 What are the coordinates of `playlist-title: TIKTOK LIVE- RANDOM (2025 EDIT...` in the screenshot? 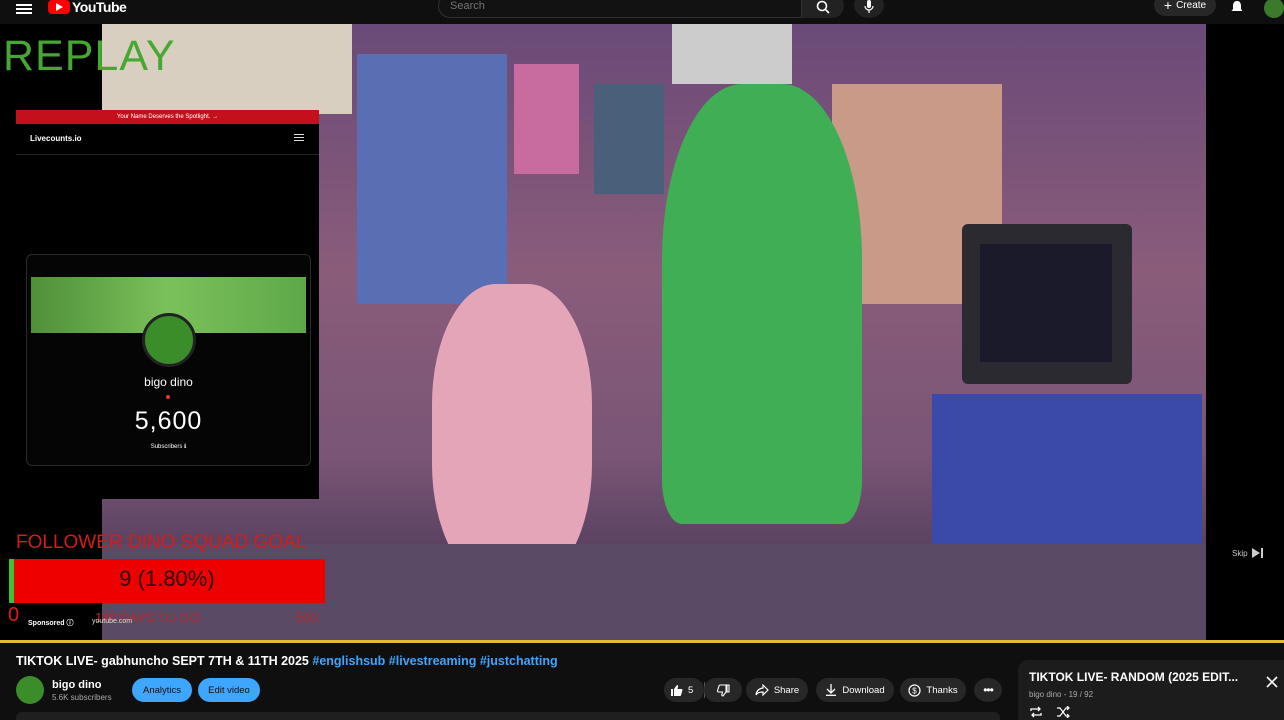 It's located at (1142, 677).